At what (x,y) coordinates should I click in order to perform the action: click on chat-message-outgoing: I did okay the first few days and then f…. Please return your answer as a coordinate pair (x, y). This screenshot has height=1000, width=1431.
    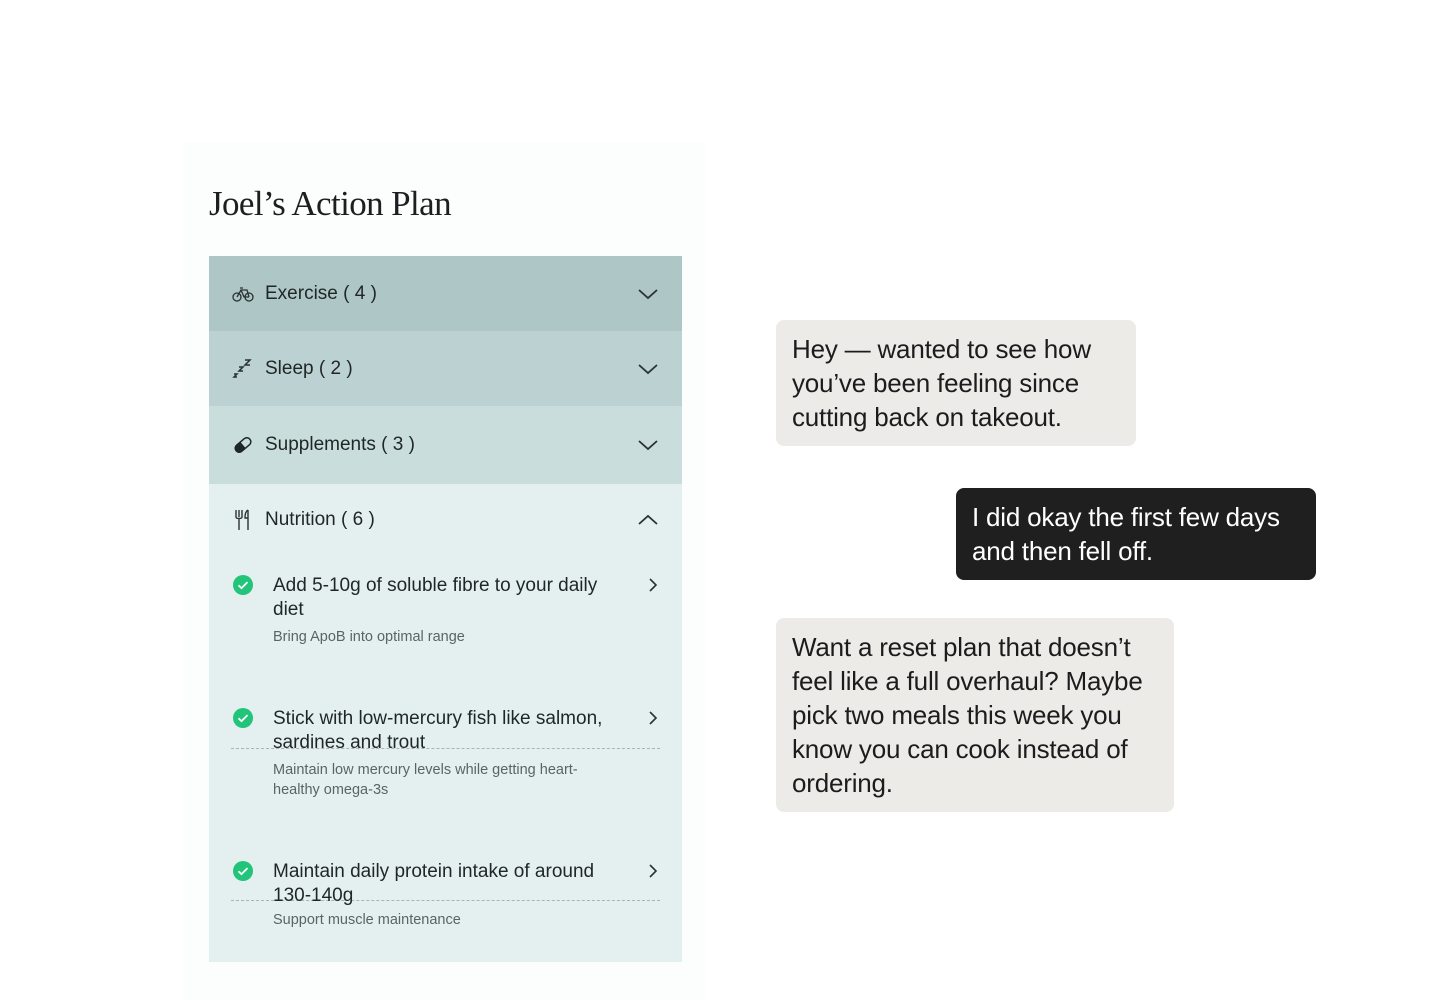
    Looking at the image, I should click on (1136, 534).